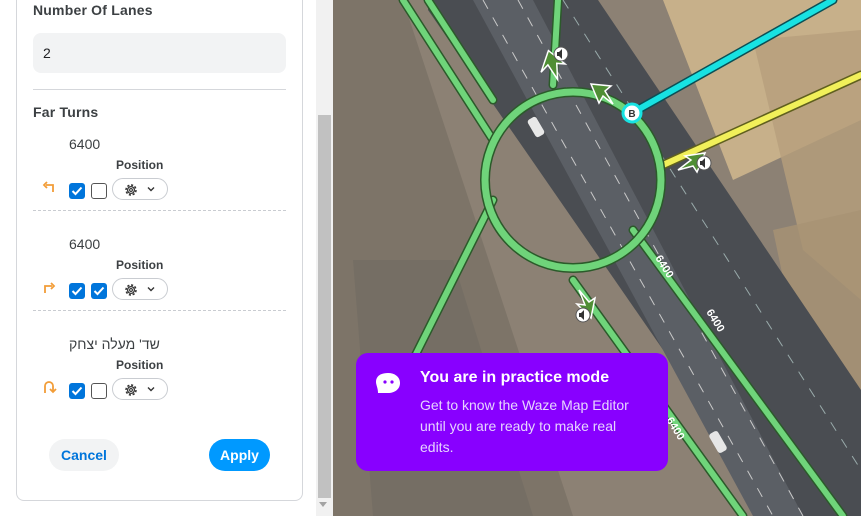  Describe the element at coordinates (114, 344) in the screenshot. I see `turn-road-name: שד' מעלה יצחק` at that location.